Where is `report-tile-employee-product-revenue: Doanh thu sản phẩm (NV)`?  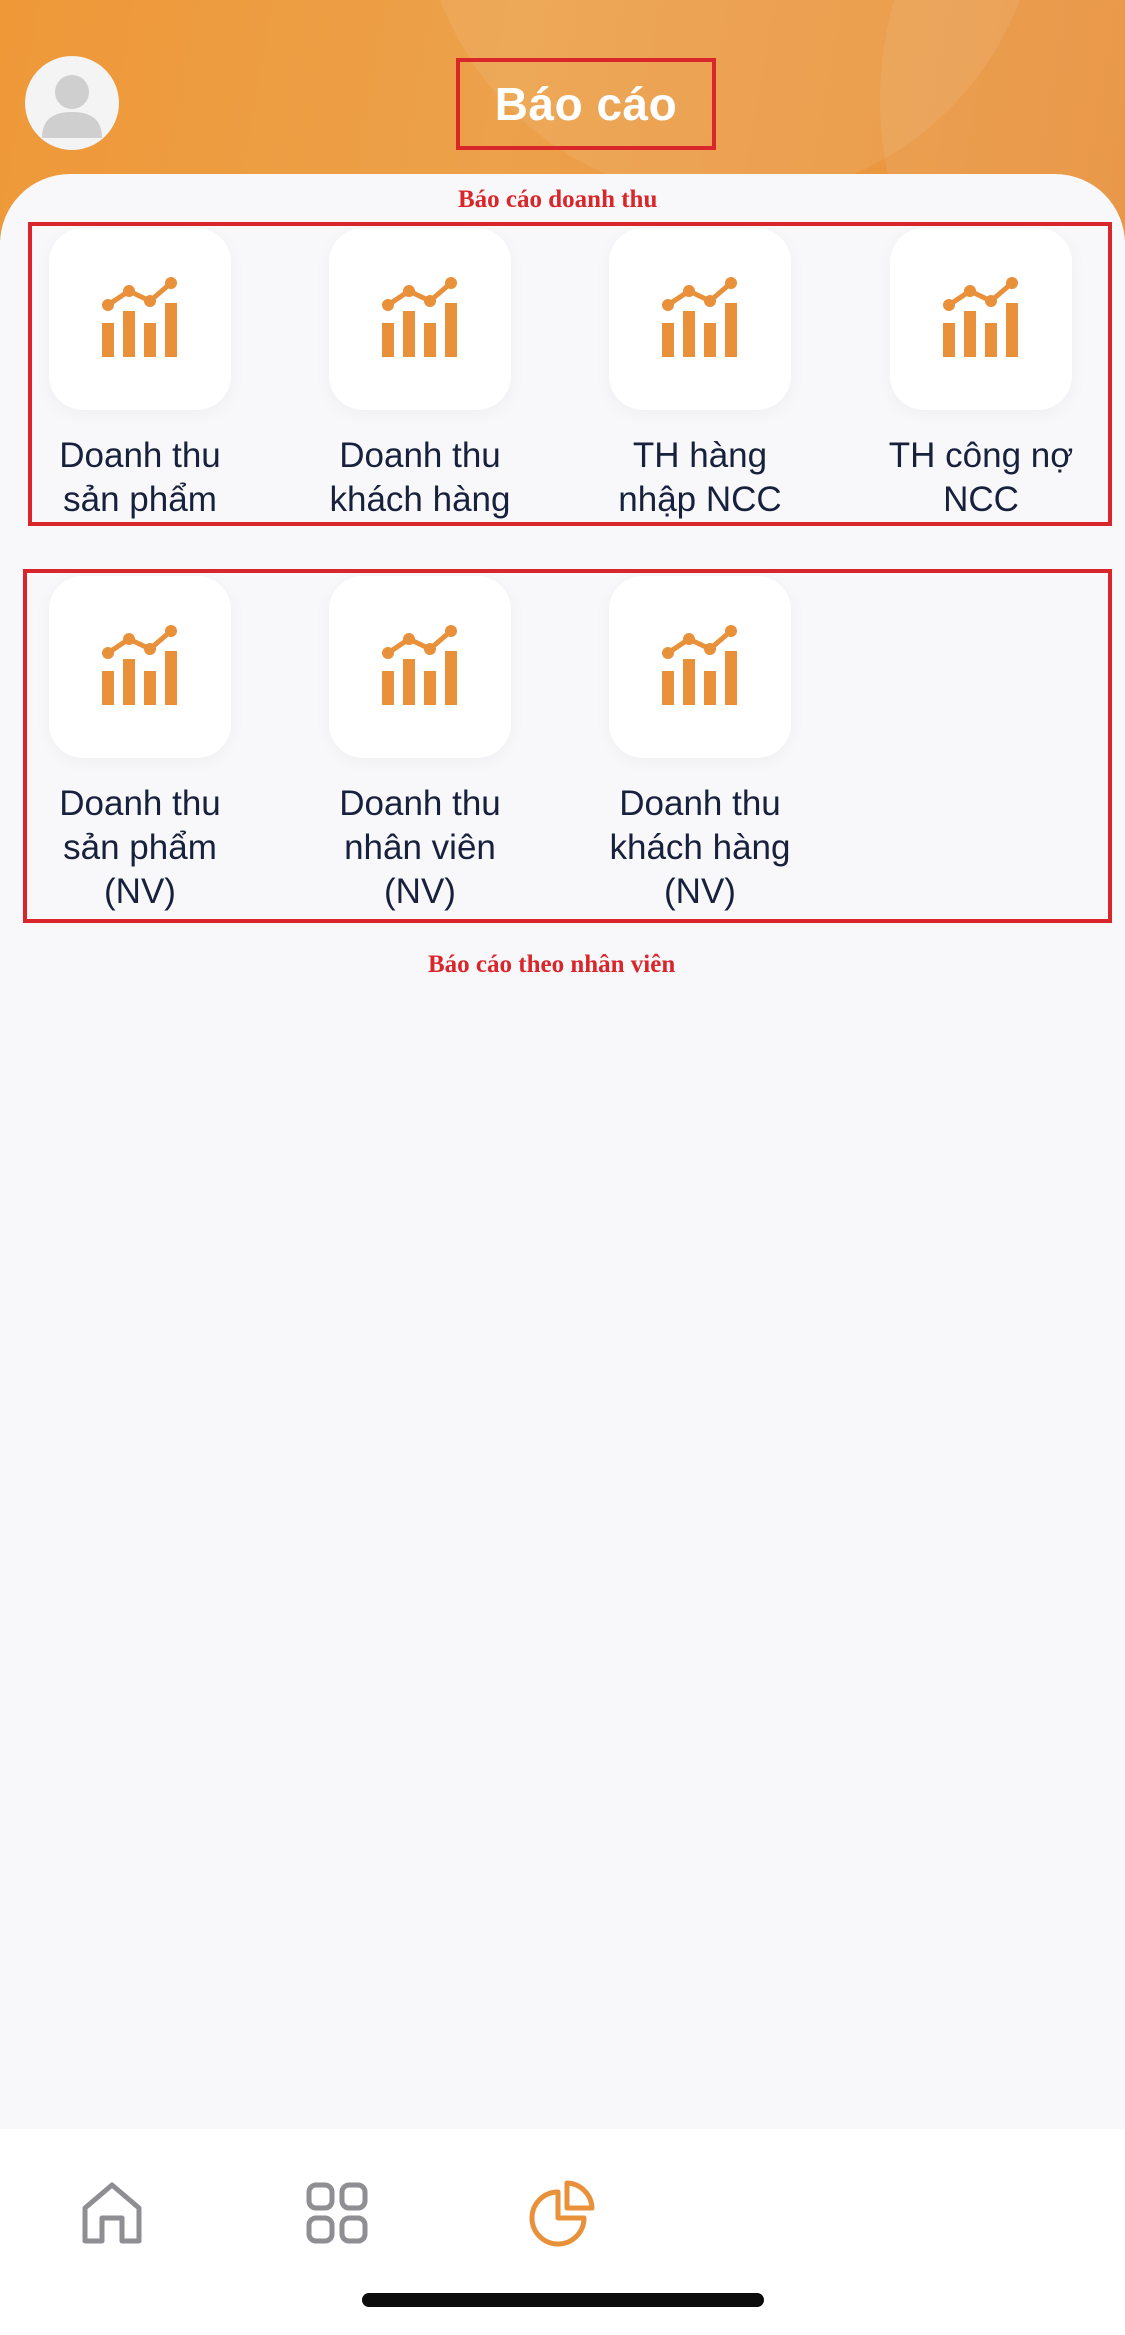 report-tile-employee-product-revenue: Doanh thu sản phẩm (NV) is located at coordinates (140, 745).